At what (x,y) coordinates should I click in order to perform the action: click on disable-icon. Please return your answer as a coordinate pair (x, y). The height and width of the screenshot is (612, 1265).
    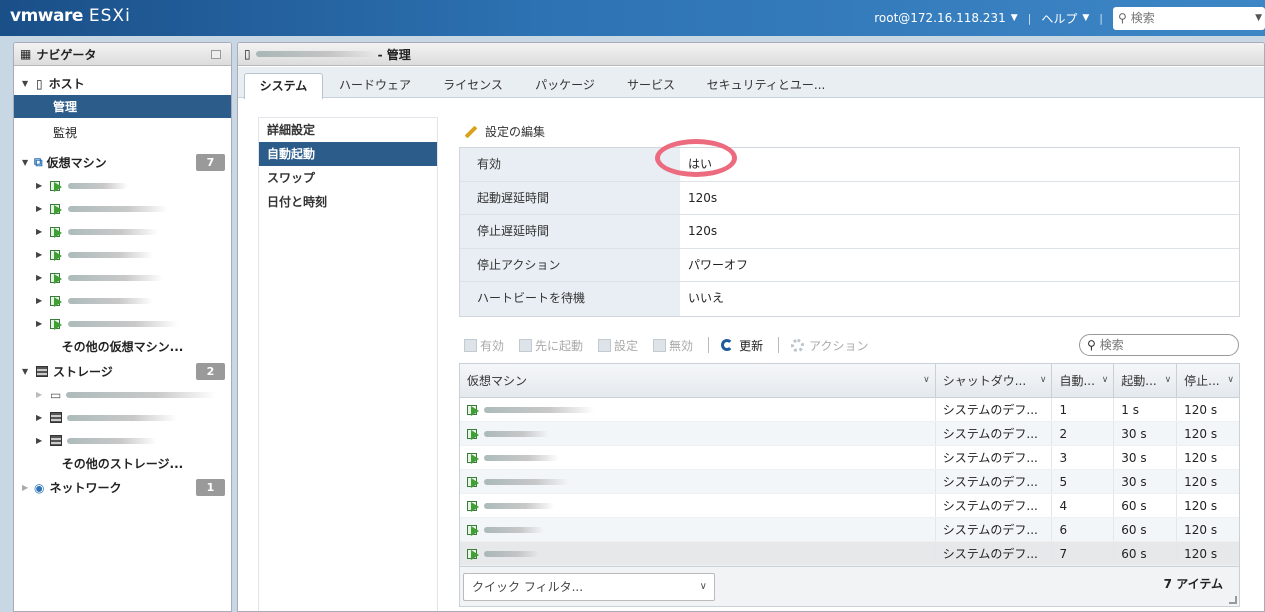
    Looking at the image, I should click on (660, 345).